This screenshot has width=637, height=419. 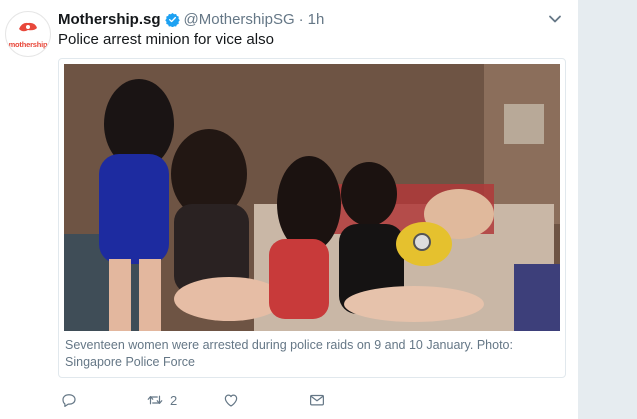 I want to click on like-button, so click(x=234, y=400).